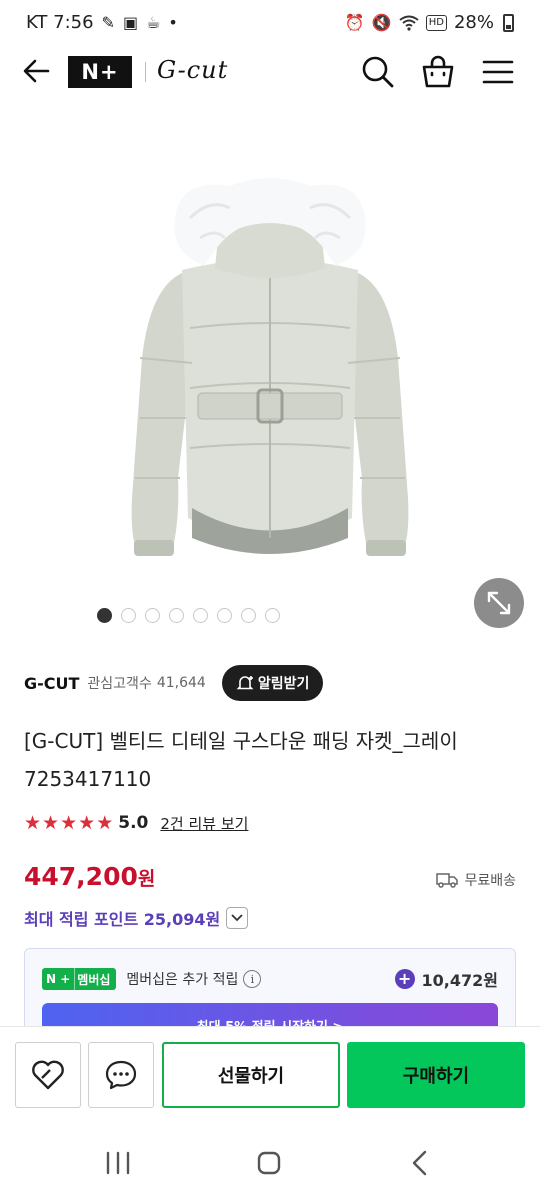 This screenshot has height=1200, width=540. I want to click on alarm-icon: ⏰, so click(354, 22).